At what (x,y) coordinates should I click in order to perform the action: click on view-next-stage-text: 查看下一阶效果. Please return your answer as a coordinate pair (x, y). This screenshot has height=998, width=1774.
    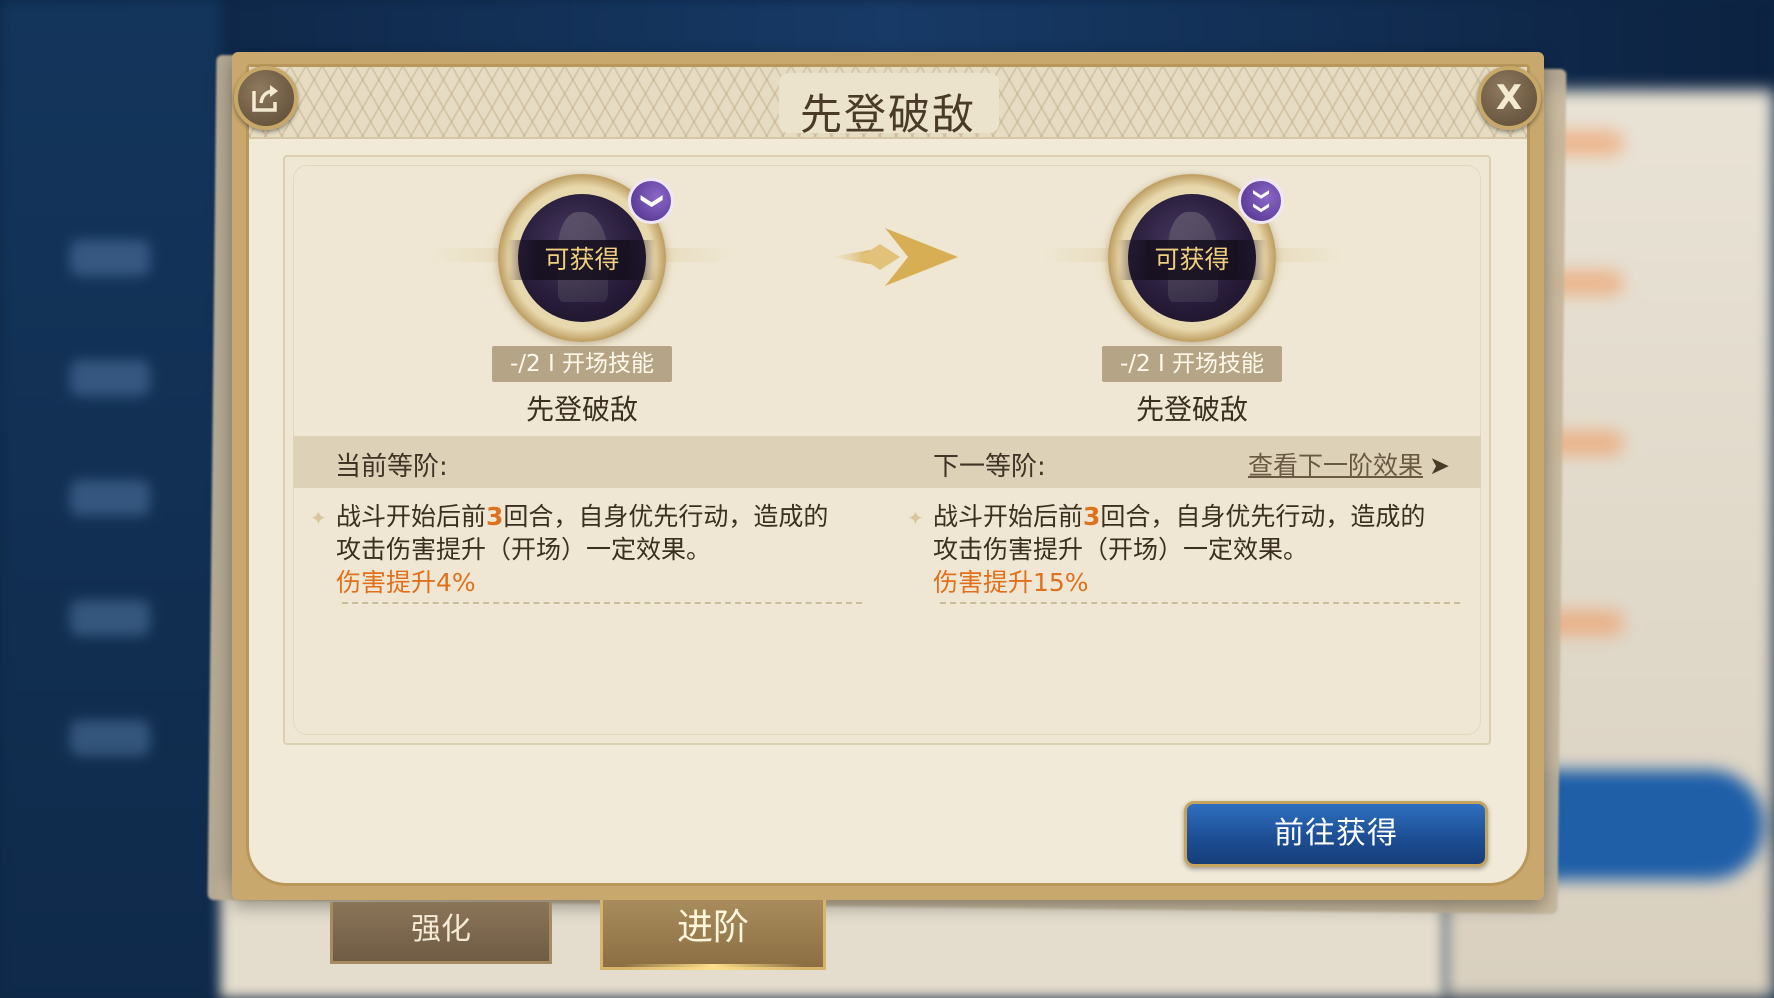
    Looking at the image, I should click on (1336, 465).